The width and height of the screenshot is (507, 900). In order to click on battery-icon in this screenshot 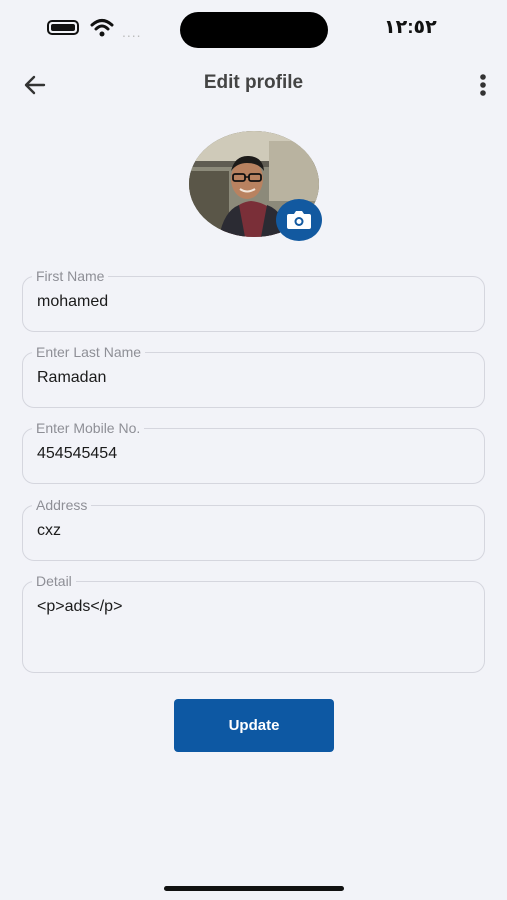, I will do `click(63, 27)`.